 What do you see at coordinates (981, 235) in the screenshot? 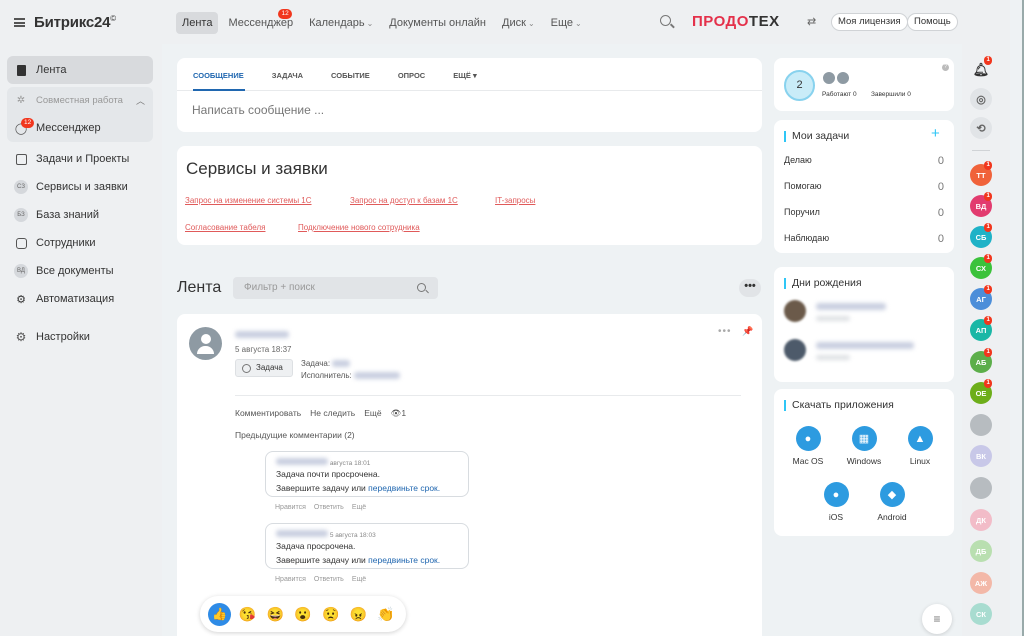
I see `user-chat-avatar: СБ 1` at bounding box center [981, 235].